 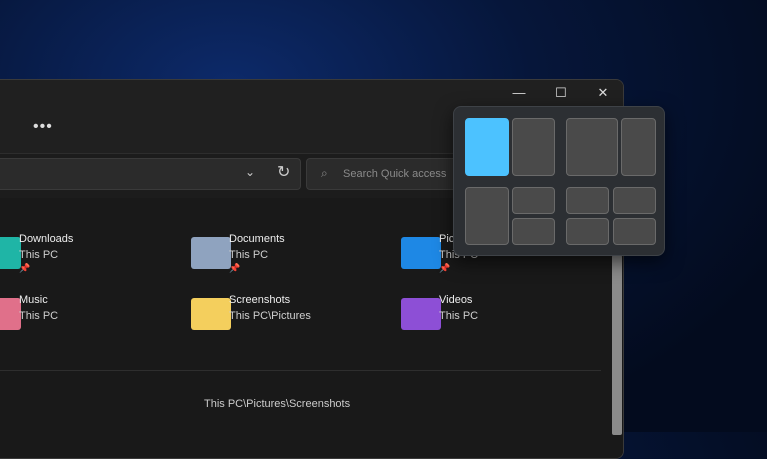 What do you see at coordinates (211, 253) in the screenshot?
I see `documents-folder-icon` at bounding box center [211, 253].